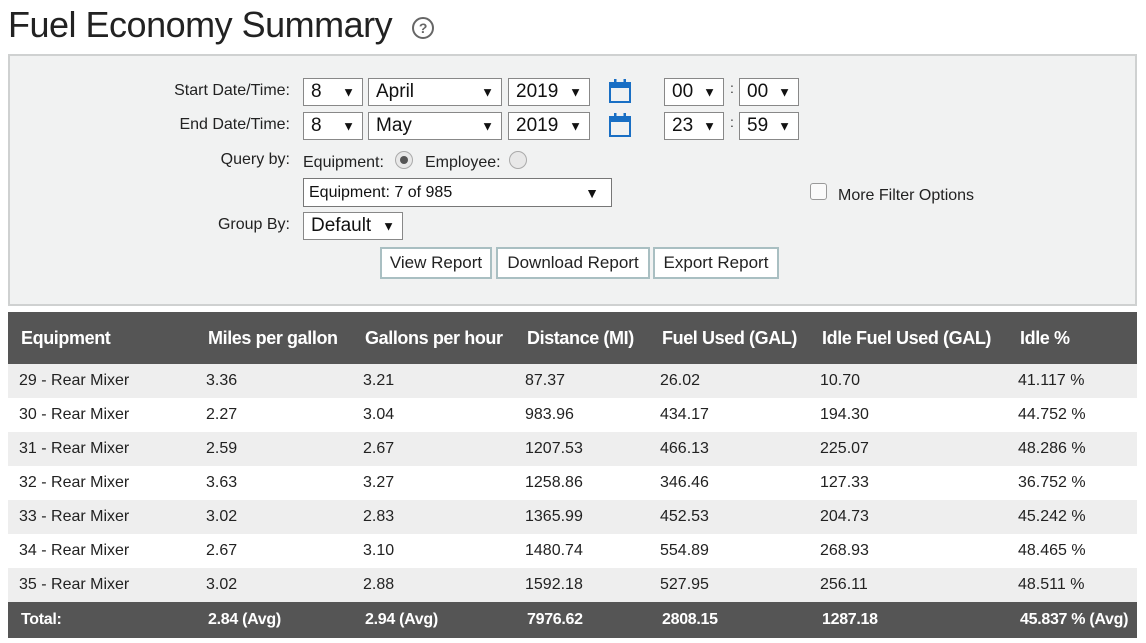 The height and width of the screenshot is (643, 1146). What do you see at coordinates (906, 196) in the screenshot?
I see `more-filter-label: More Filter Options` at bounding box center [906, 196].